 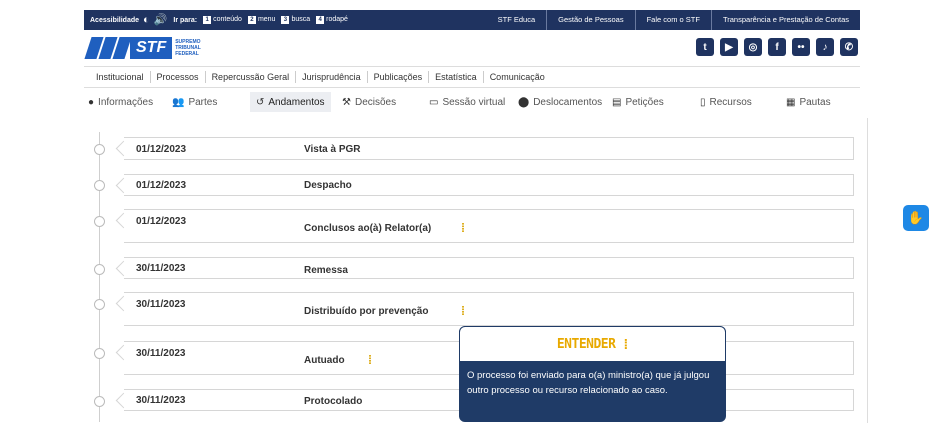 I want to click on jump-link-content: 1 conteúdo, so click(x=222, y=20).